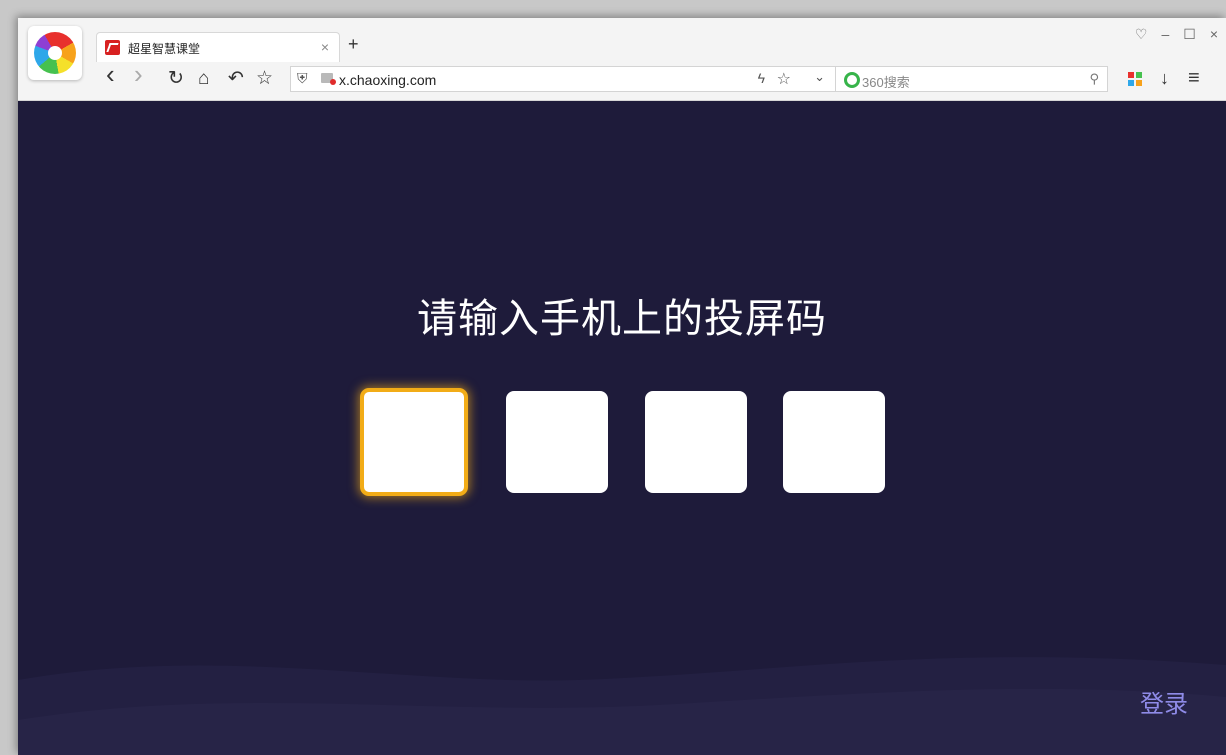 The image size is (1226, 755). What do you see at coordinates (1135, 79) in the screenshot?
I see `apps-grid-icon` at bounding box center [1135, 79].